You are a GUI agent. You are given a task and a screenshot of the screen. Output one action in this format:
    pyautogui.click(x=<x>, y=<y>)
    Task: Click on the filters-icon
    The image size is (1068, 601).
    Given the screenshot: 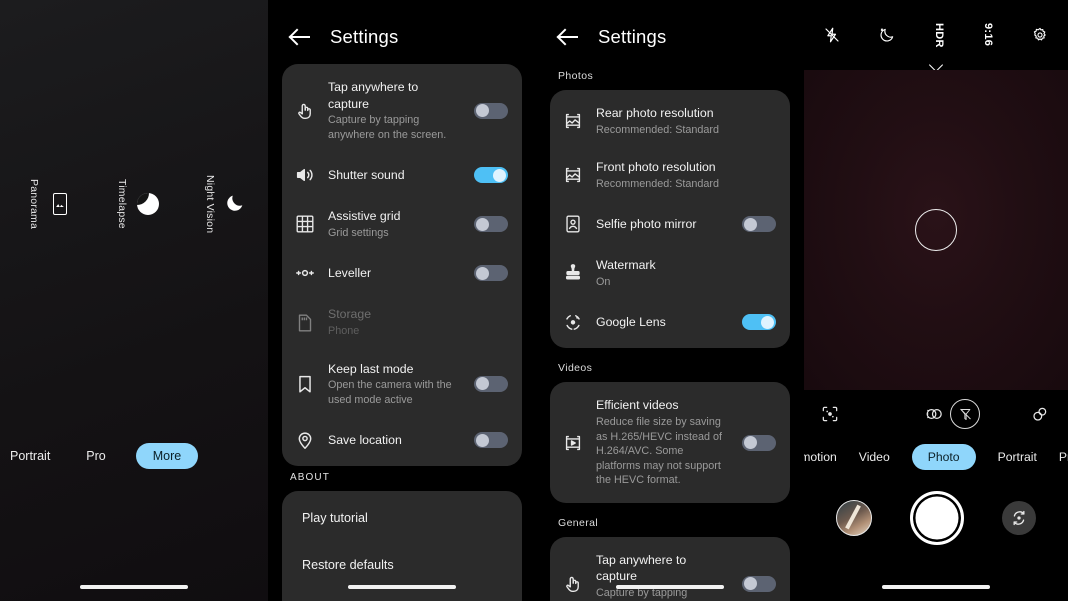 What is the action you would take?
    pyautogui.click(x=934, y=414)
    